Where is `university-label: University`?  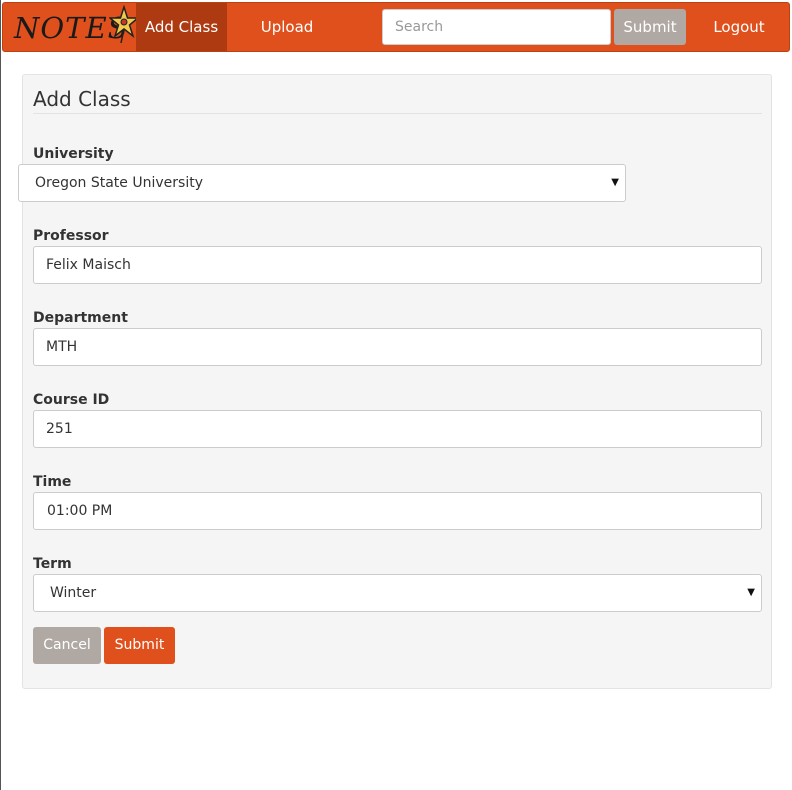 university-label: University is located at coordinates (73, 154).